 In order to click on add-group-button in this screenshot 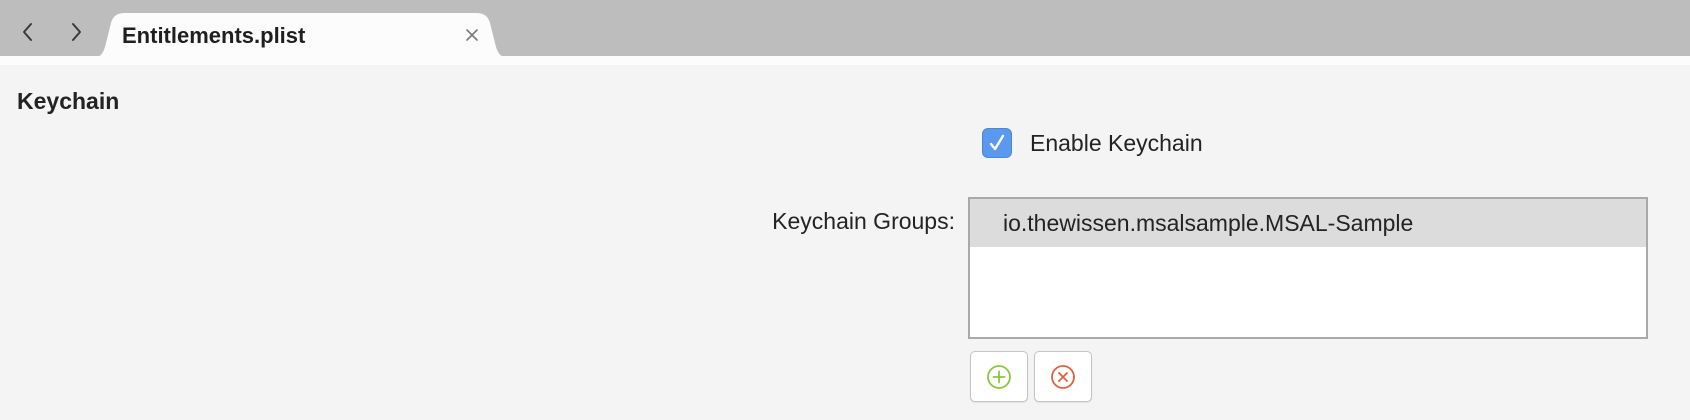, I will do `click(999, 376)`.